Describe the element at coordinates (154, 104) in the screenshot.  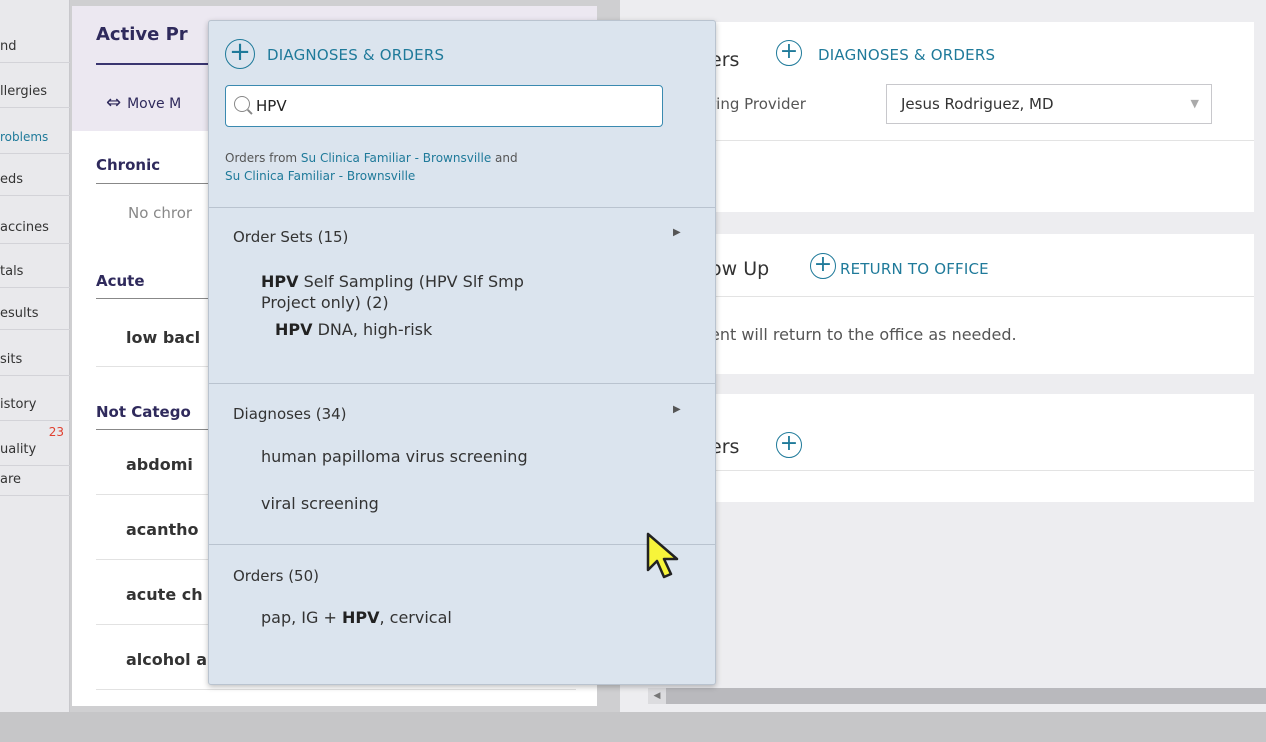
I see `move-label: Move M` at that location.